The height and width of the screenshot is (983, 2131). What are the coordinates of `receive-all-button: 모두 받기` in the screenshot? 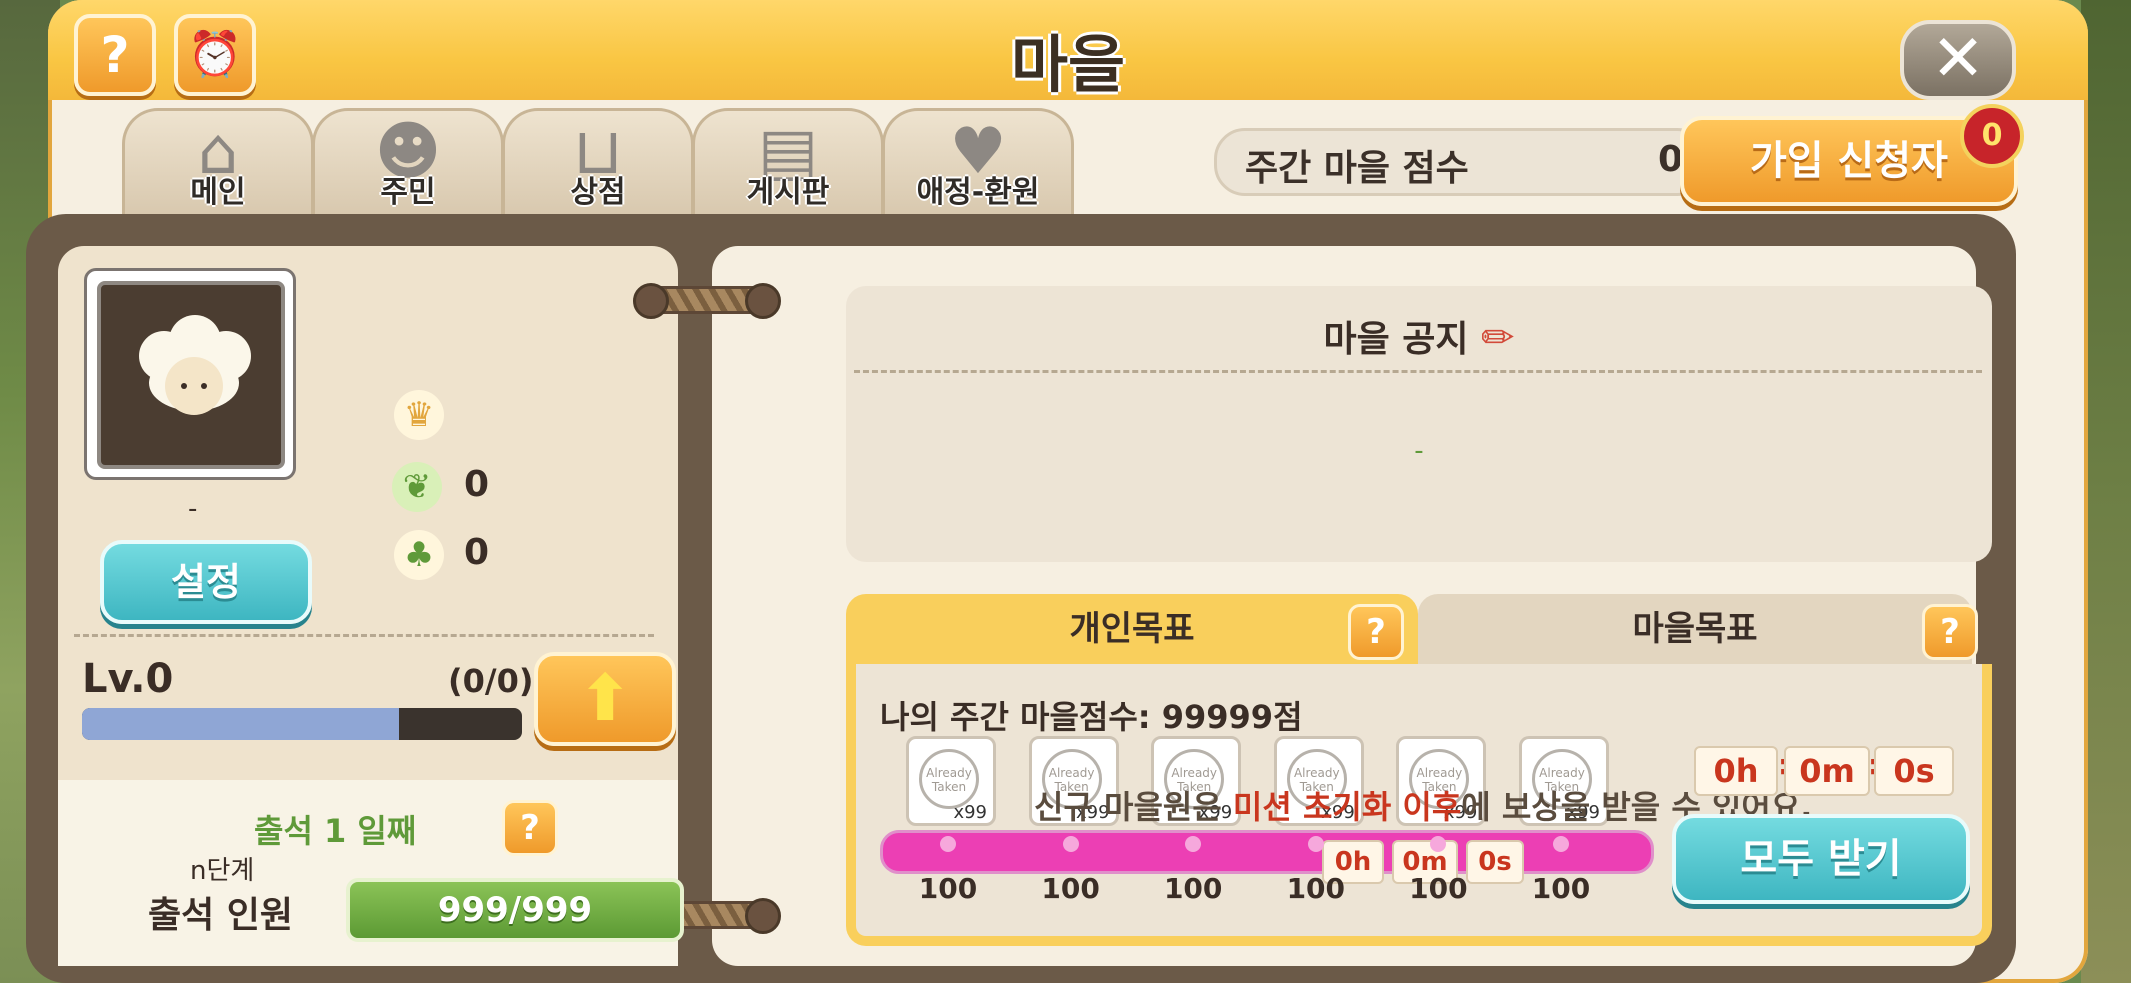 It's located at (1821, 859).